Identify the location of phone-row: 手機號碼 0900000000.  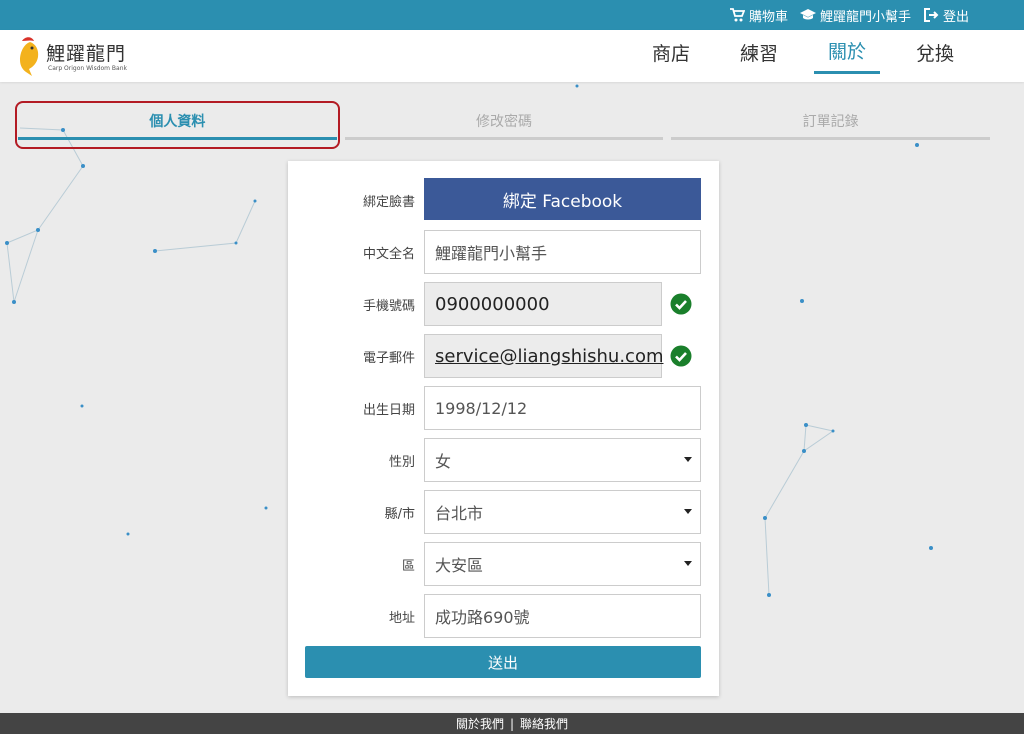
(503, 304).